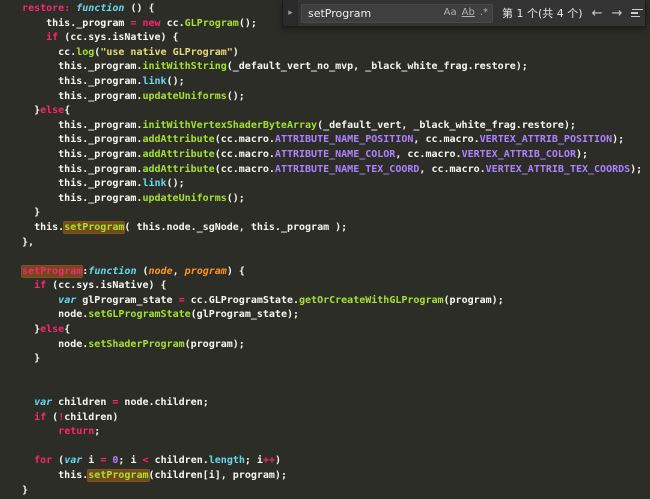  What do you see at coordinates (127, 344) in the screenshot?
I see `code-line: node.setShaderProgram(program);` at bounding box center [127, 344].